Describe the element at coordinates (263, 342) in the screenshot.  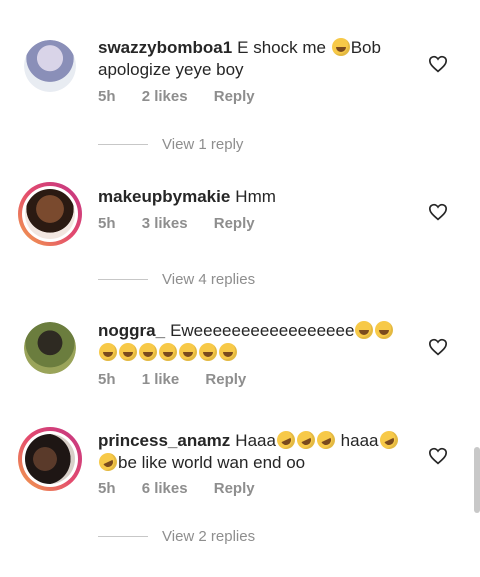
I see `comment-text: noggra_ Eweeeeeeeeeeeeeeeee` at that location.